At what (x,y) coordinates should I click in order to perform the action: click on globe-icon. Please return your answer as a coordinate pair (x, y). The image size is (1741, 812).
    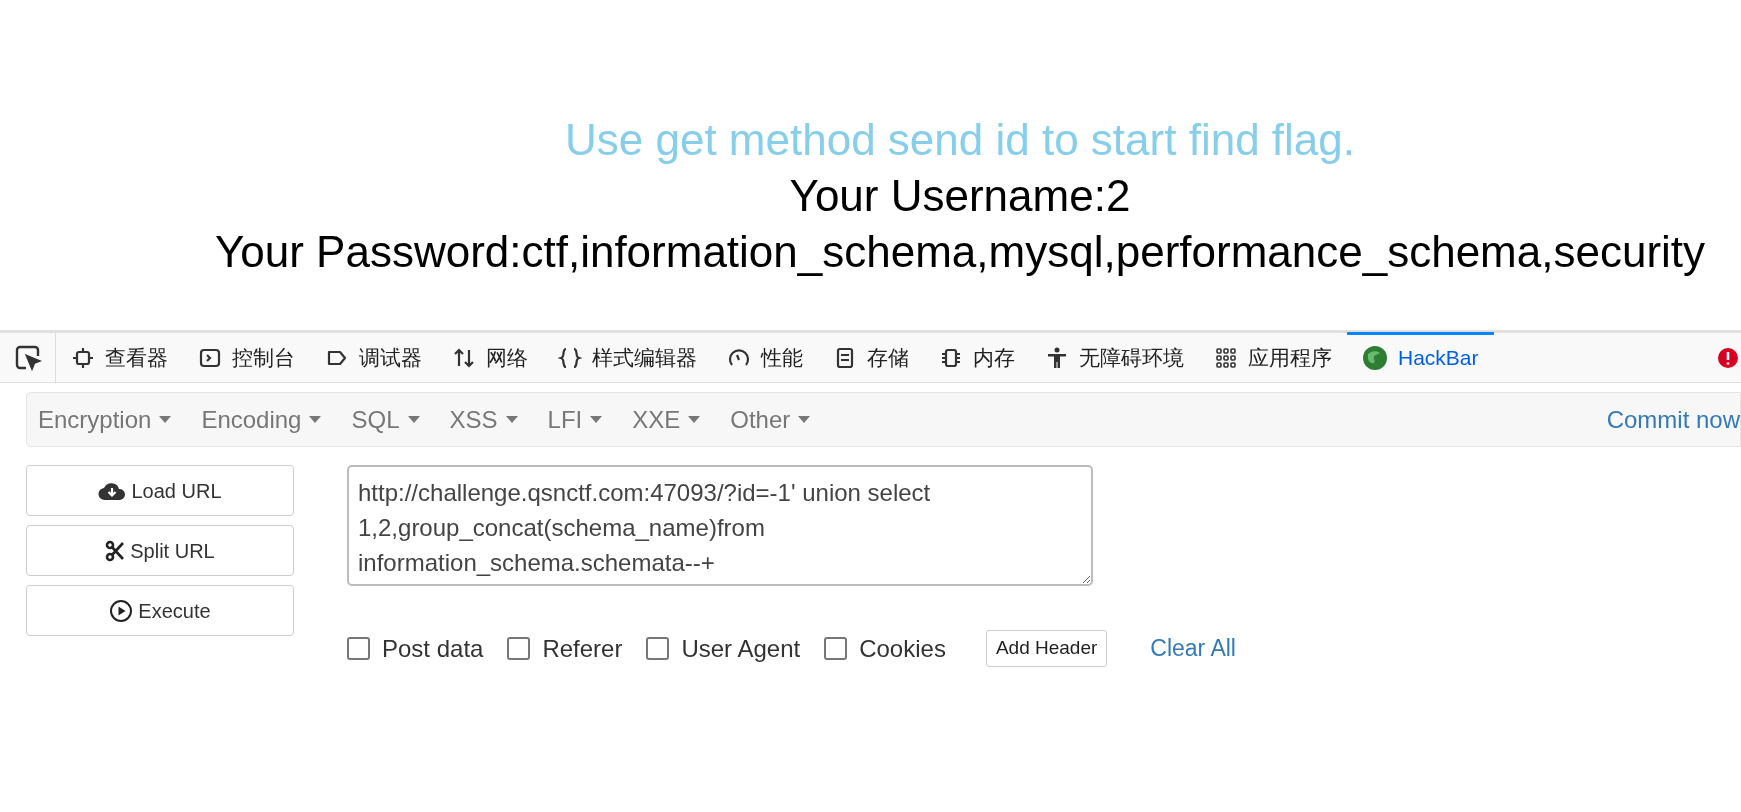
    Looking at the image, I should click on (1375, 357).